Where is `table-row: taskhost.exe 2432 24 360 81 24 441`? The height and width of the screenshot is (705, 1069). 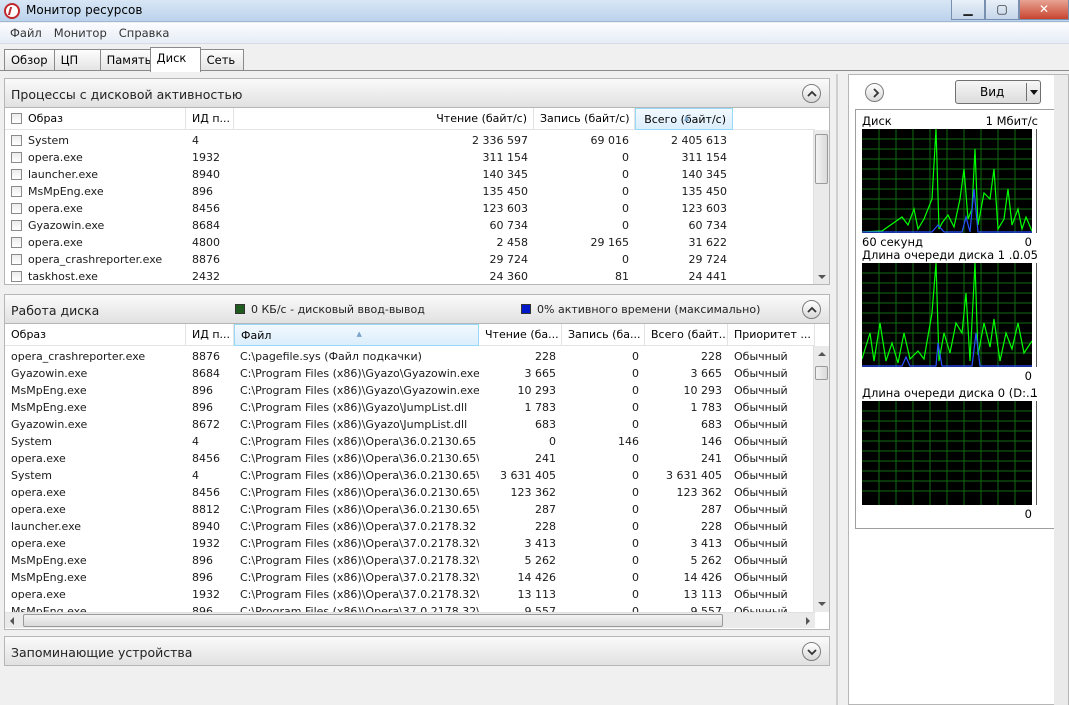 table-row: taskhost.exe 2432 24 360 81 24 441 is located at coordinates (410, 276).